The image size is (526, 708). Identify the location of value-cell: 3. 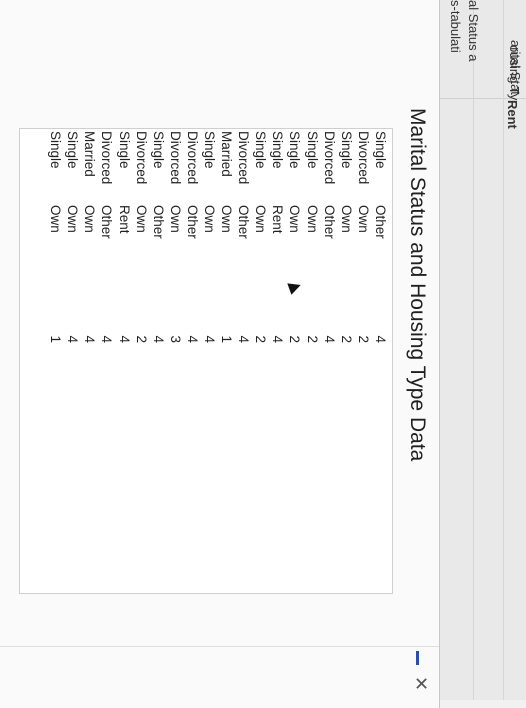
(175, 339).